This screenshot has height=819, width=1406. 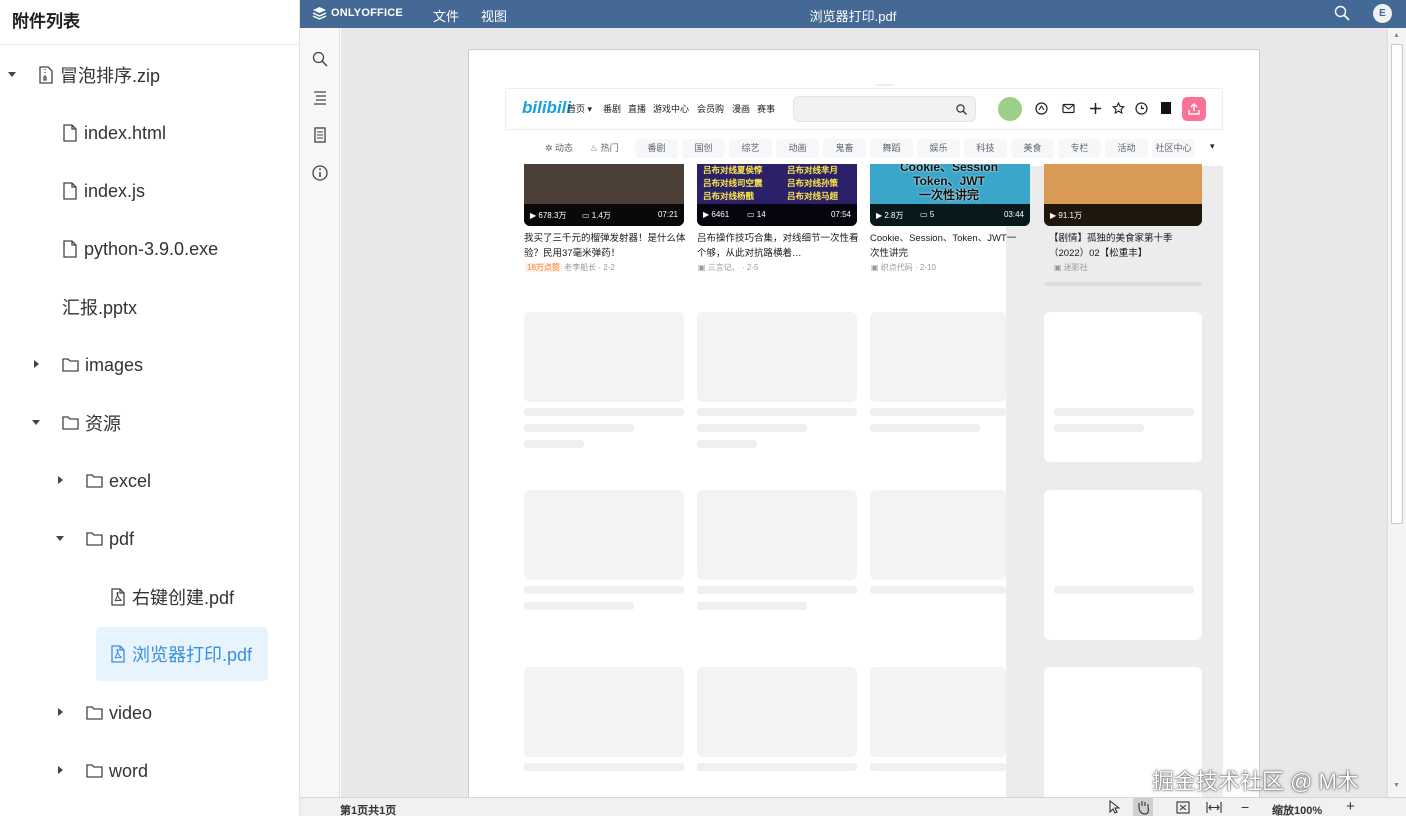 What do you see at coordinates (118, 481) in the screenshot?
I see `tree-item-excel: excel` at bounding box center [118, 481].